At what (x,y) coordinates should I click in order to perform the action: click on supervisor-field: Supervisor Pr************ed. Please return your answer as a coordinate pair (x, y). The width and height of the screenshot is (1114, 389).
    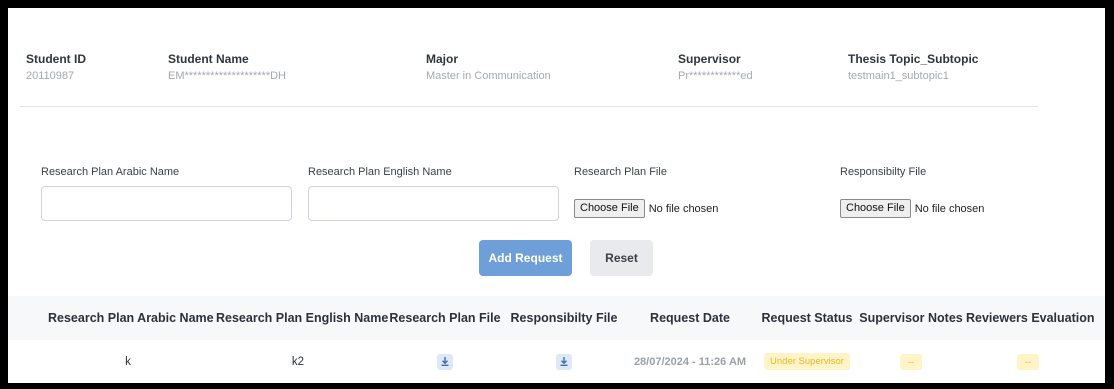
    Looking at the image, I should click on (715, 67).